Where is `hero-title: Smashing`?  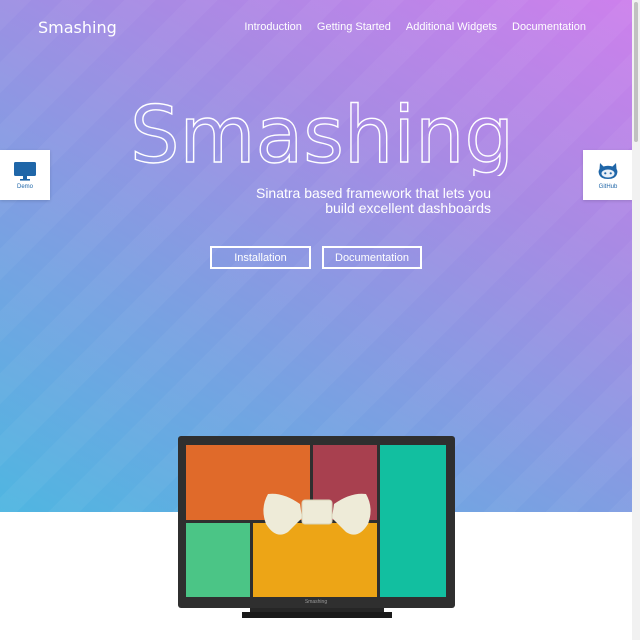
hero-title: Smashing is located at coordinates (322, 133).